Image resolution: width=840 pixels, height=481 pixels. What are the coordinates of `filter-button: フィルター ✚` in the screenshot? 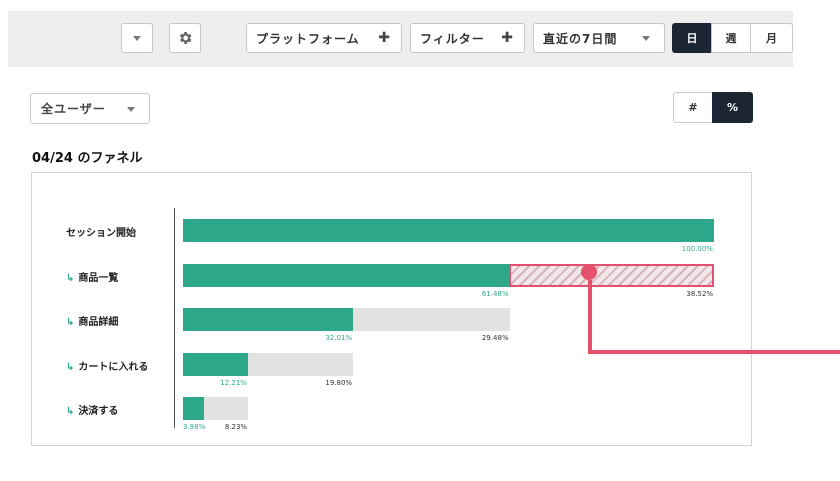 It's located at (467, 38).